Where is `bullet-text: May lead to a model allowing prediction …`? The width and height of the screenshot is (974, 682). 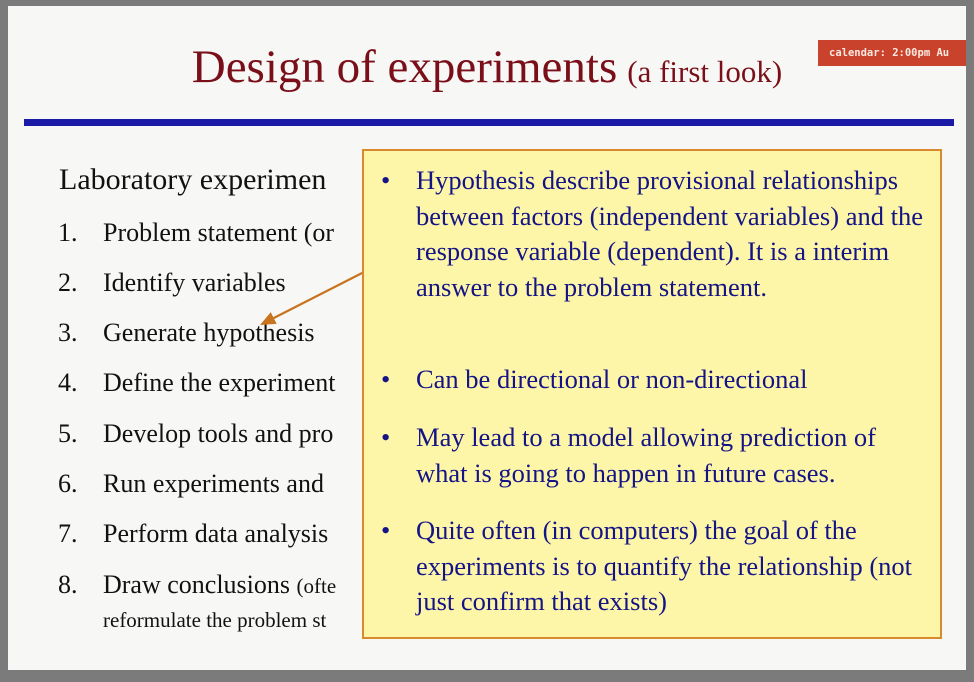
bullet-text: May lead to a model allowing prediction … is located at coordinates (646, 455).